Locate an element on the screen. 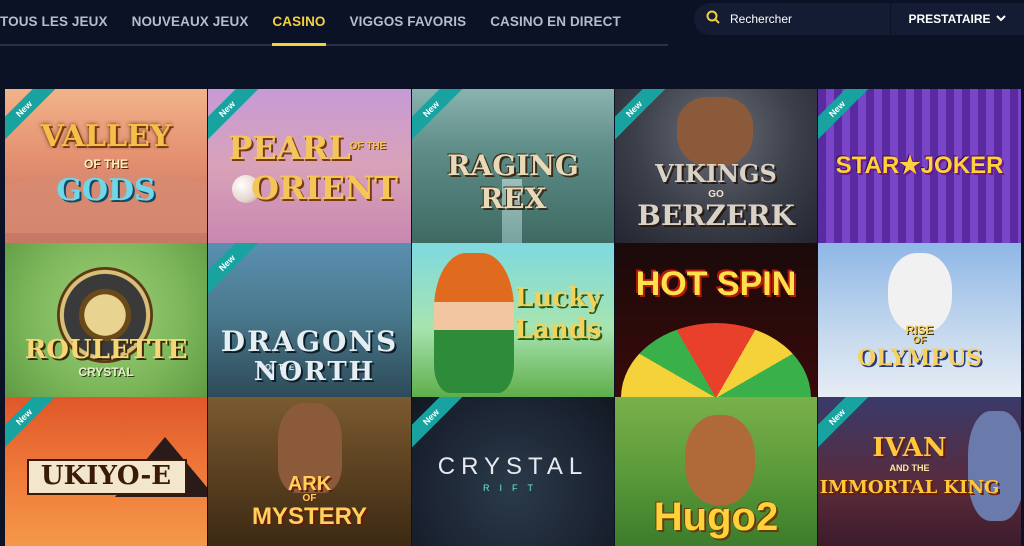  tab-all-games: TOUS LES JEUX is located at coordinates (54, 22).